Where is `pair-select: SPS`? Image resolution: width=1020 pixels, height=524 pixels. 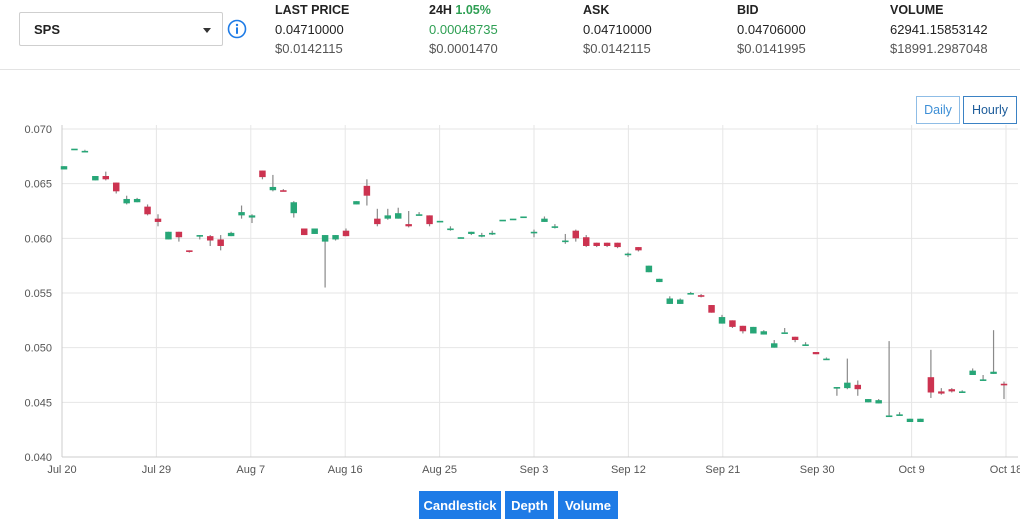
pair-select: SPS is located at coordinates (121, 29).